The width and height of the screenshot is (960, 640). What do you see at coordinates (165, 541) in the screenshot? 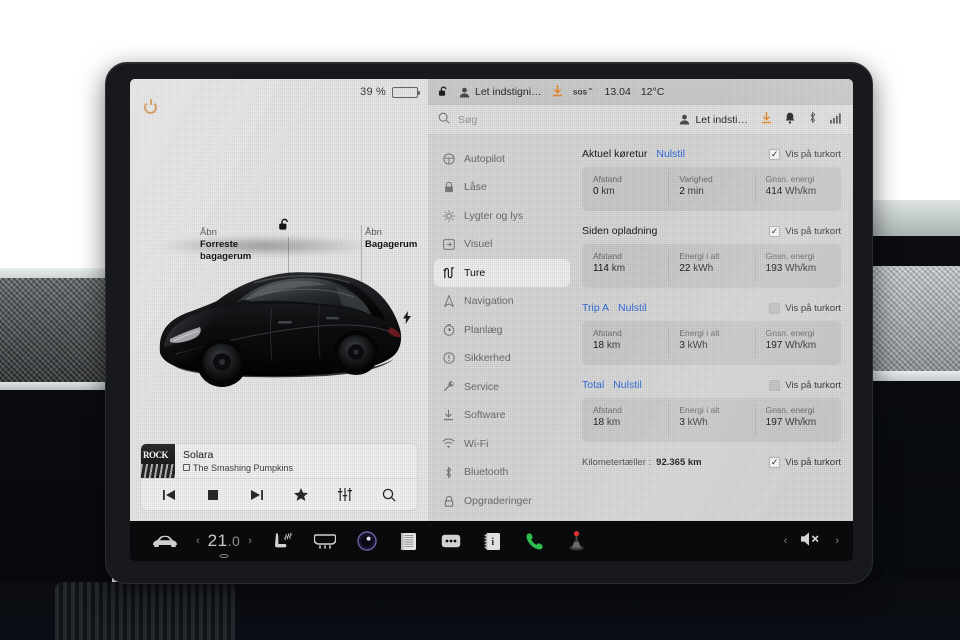
I see `car-controls-icon` at bounding box center [165, 541].